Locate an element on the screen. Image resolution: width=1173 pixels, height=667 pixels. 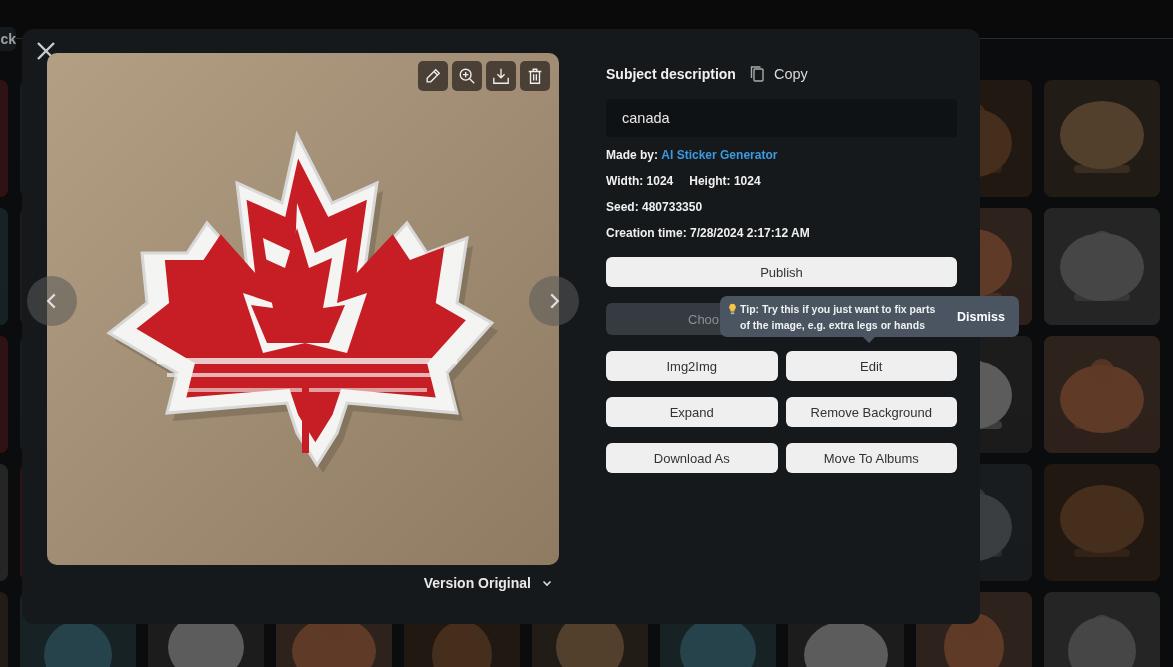
detail-text: Seed: 480733350 is located at coordinates (654, 207).